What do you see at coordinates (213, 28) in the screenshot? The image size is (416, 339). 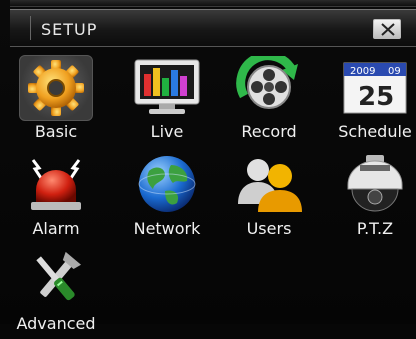 I see `title-bar: SETUP` at bounding box center [213, 28].